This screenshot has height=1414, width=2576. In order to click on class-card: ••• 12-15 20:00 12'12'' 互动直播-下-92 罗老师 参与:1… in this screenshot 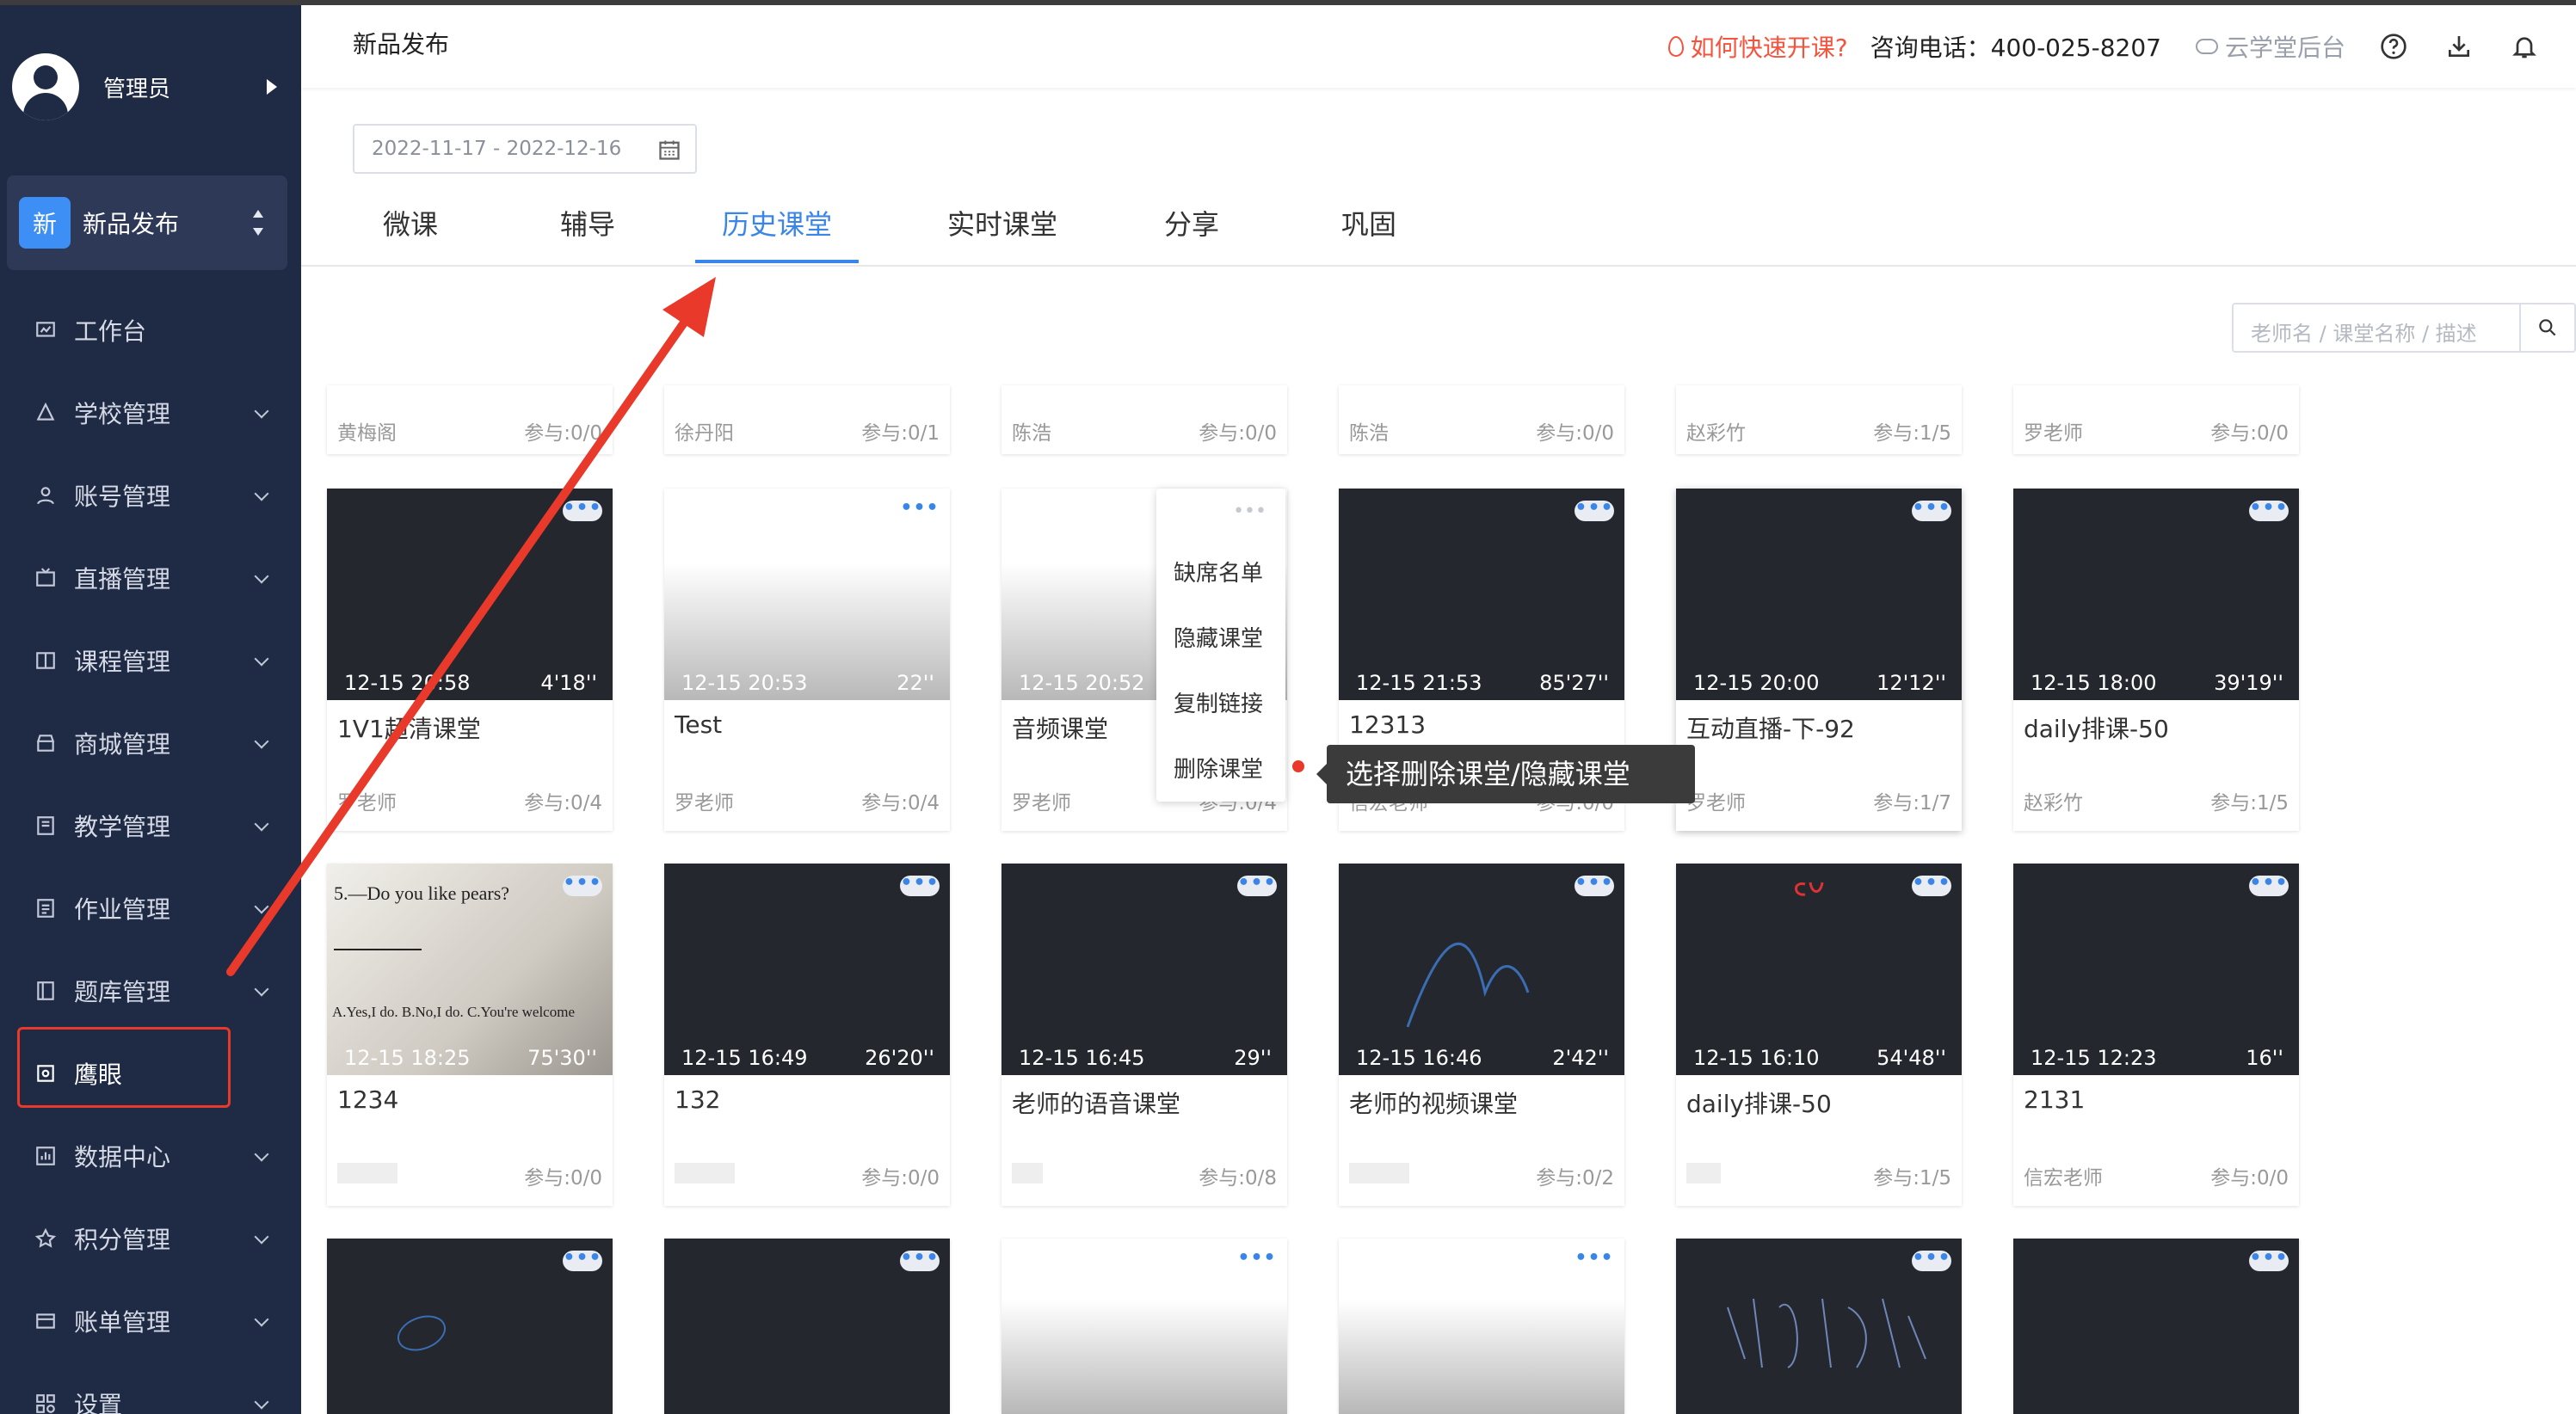, I will do `click(1819, 660)`.